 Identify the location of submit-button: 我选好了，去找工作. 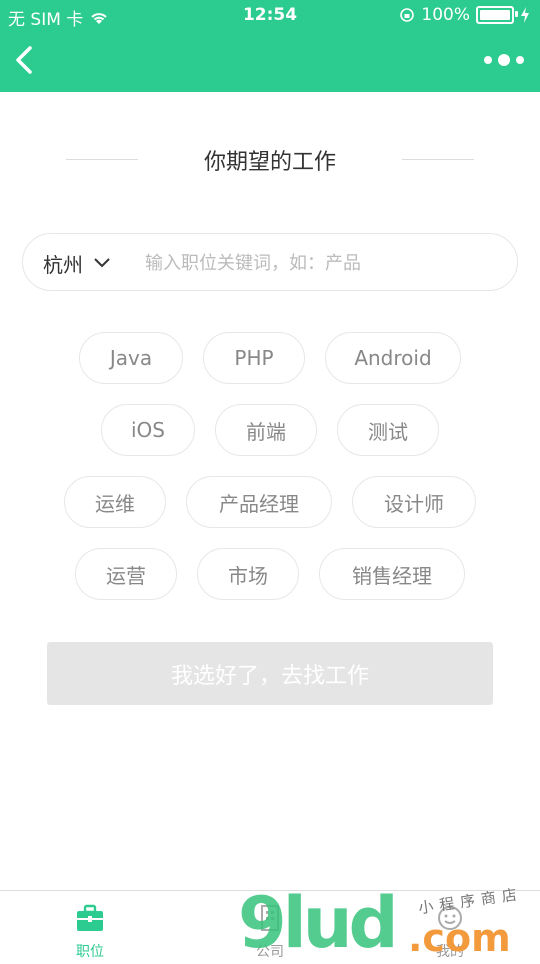
(270, 673).